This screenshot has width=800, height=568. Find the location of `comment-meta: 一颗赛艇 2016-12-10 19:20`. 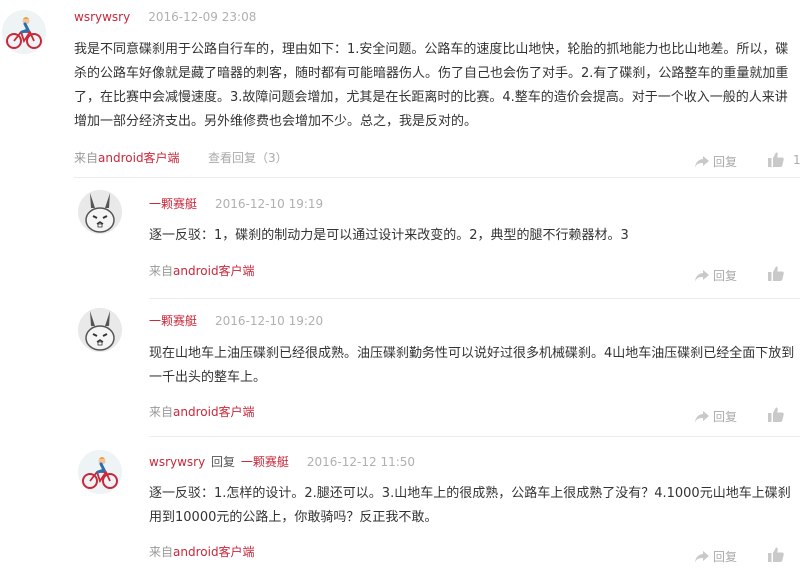

comment-meta: 一颗赛艇 2016-12-10 19:20 is located at coordinates (236, 320).